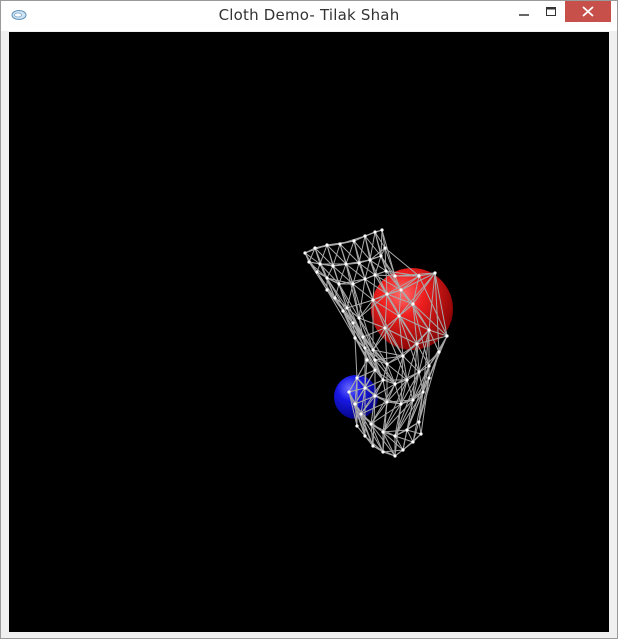 The width and height of the screenshot is (618, 639). Describe the element at coordinates (524, 11) in the screenshot. I see `minimize-button` at that location.